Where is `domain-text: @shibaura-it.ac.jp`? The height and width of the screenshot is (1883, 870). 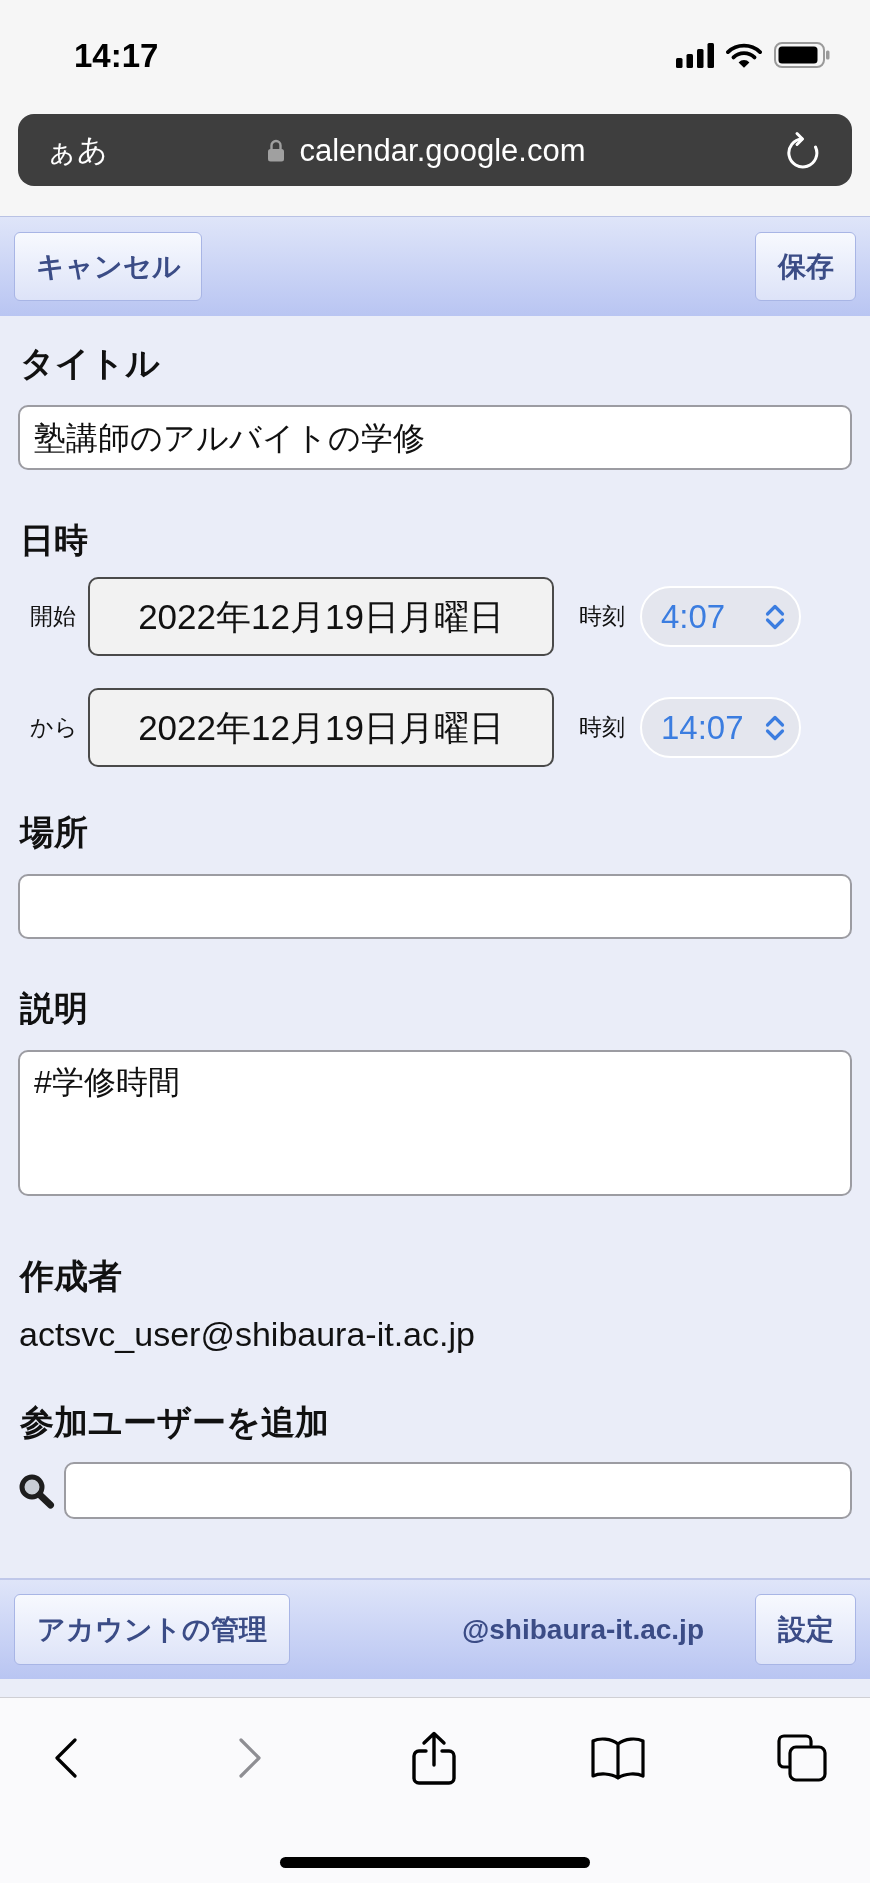 domain-text: @shibaura-it.ac.jp is located at coordinates (582, 1629).